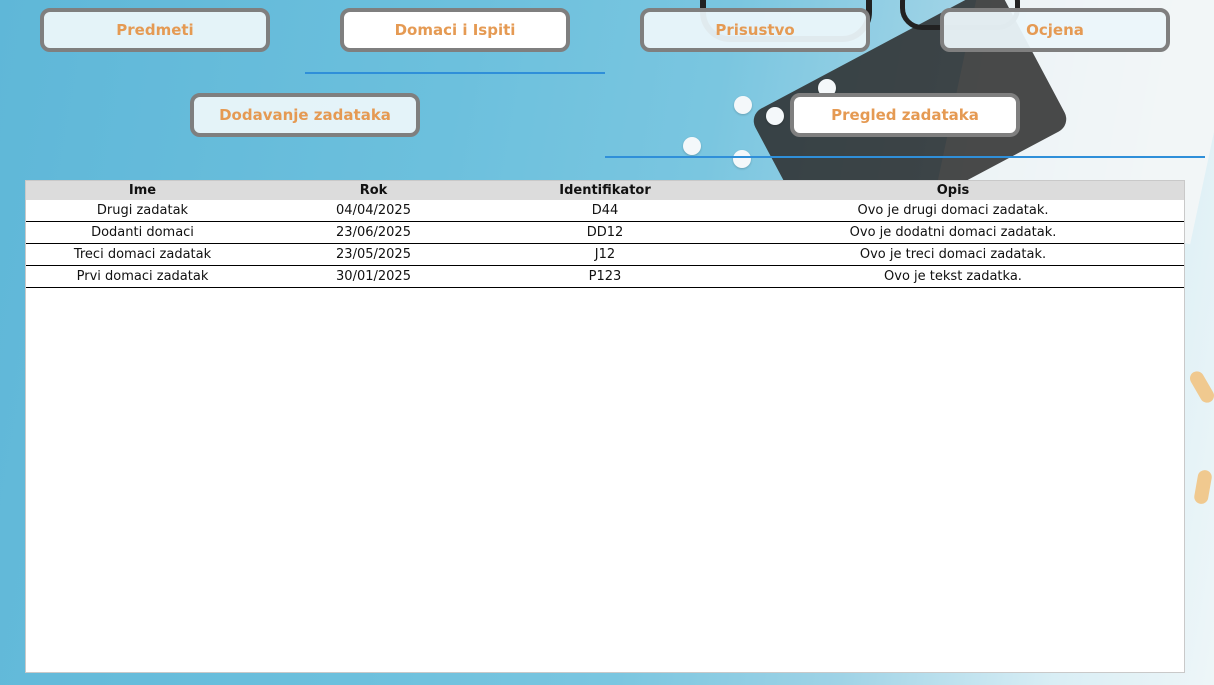 The image size is (1214, 685). Describe the element at coordinates (142, 210) in the screenshot. I see `cell-ime: Drugi zadatak` at that location.